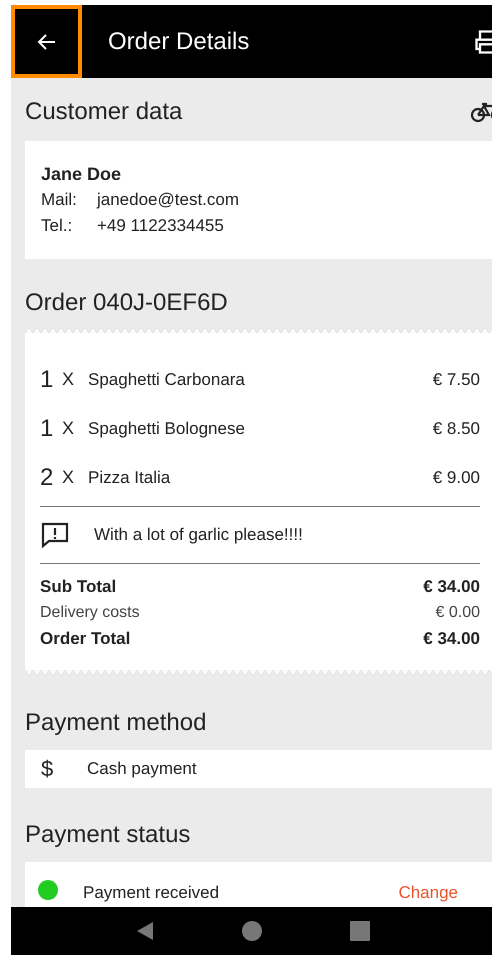 The height and width of the screenshot is (961, 492). What do you see at coordinates (127, 302) in the screenshot?
I see `section-heading: Order 040J-0EF6D` at bounding box center [127, 302].